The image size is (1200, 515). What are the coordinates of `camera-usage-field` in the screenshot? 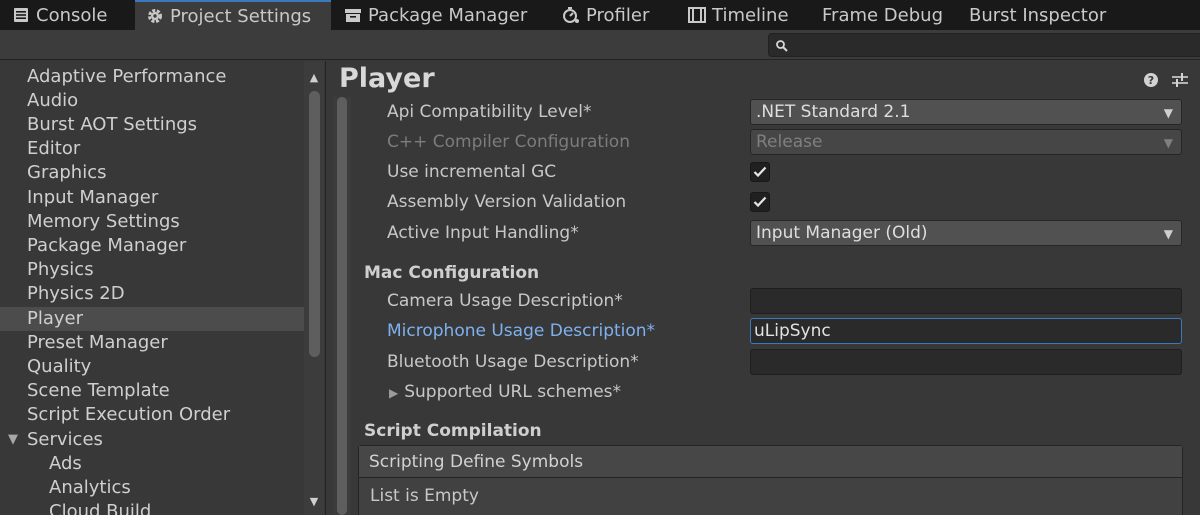 It's located at (966, 301).